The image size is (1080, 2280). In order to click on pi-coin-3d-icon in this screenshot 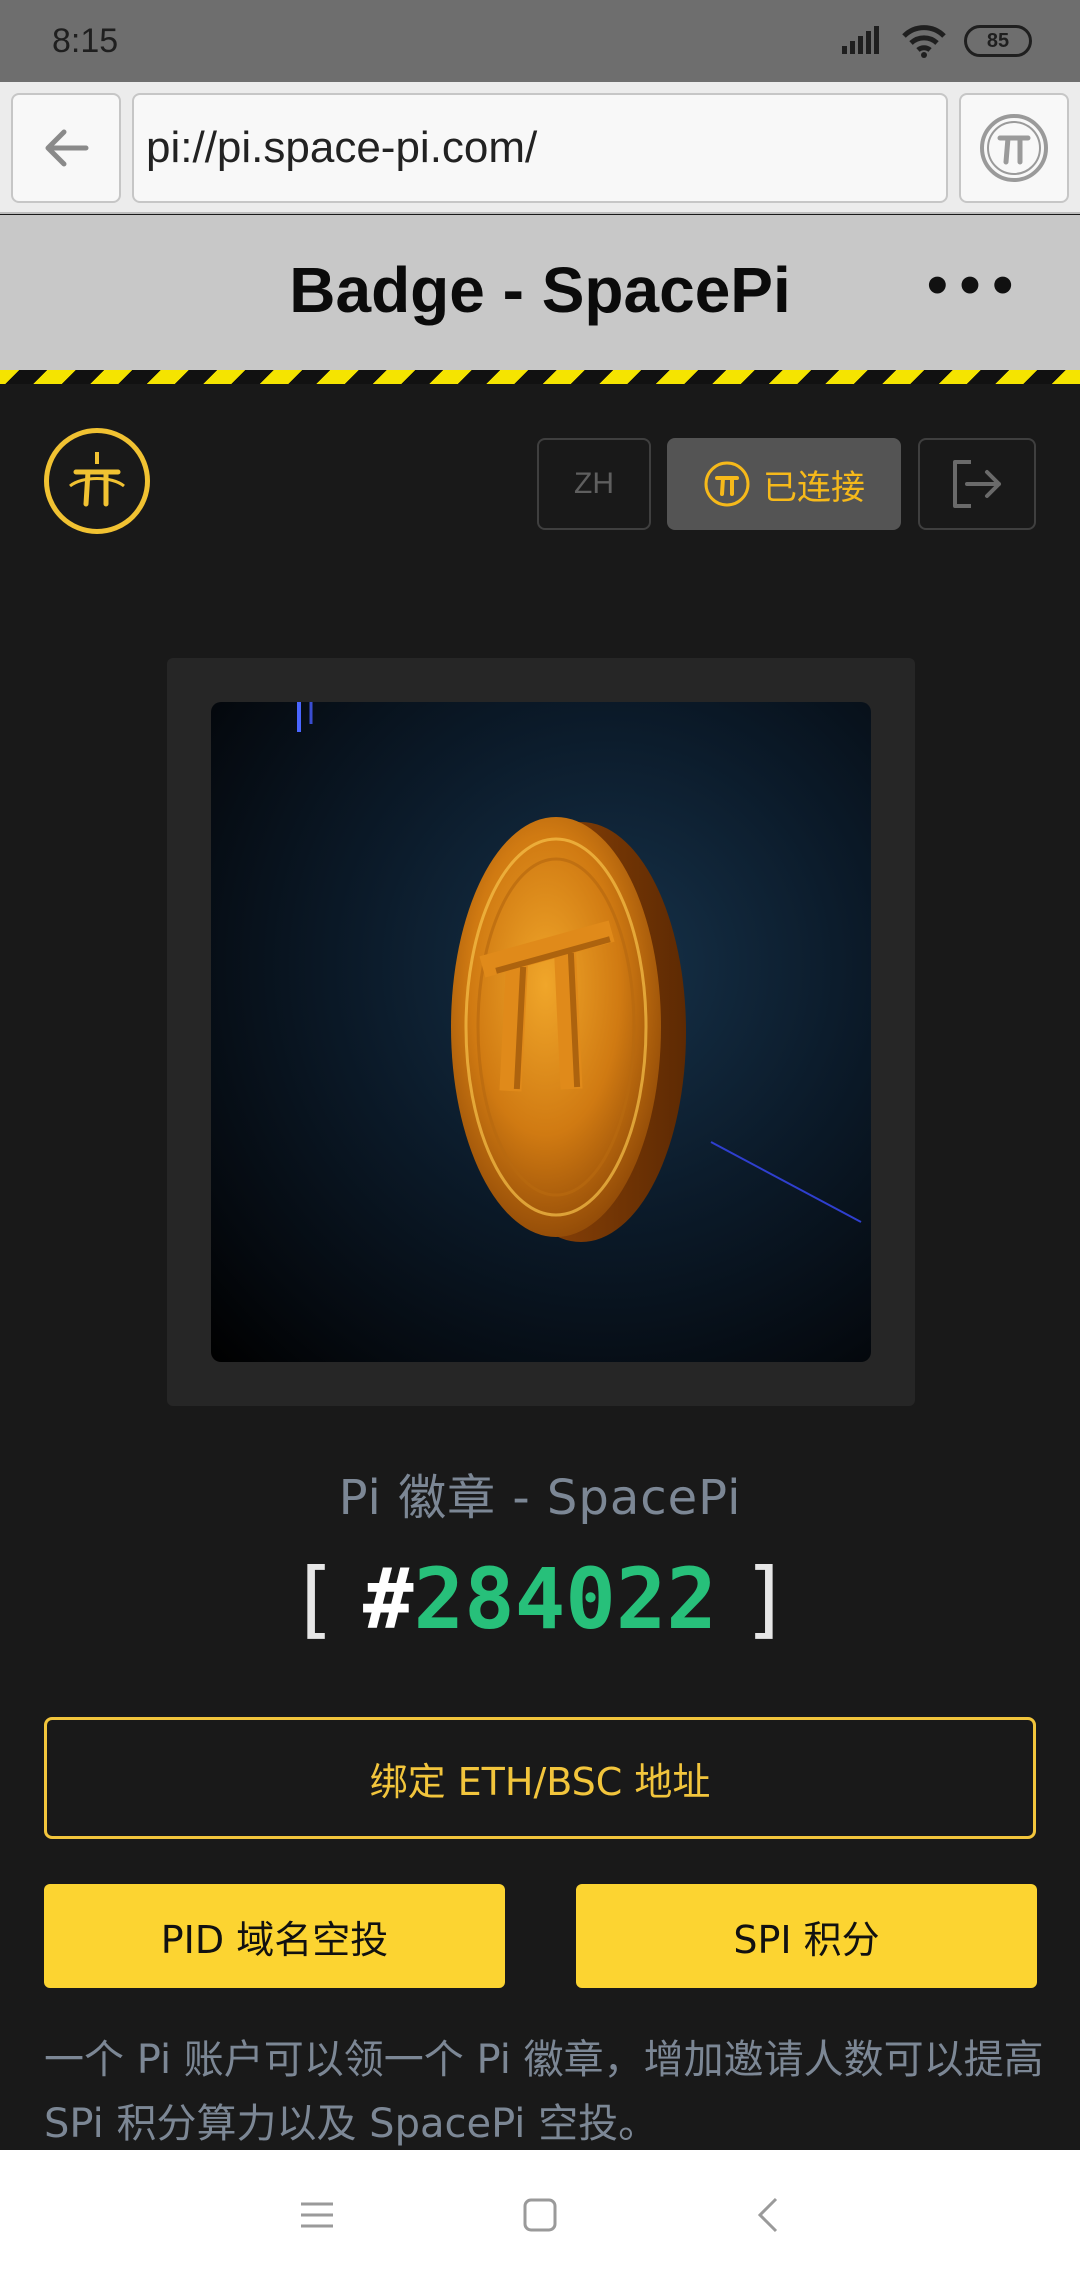, I will do `click(579, 972)`.